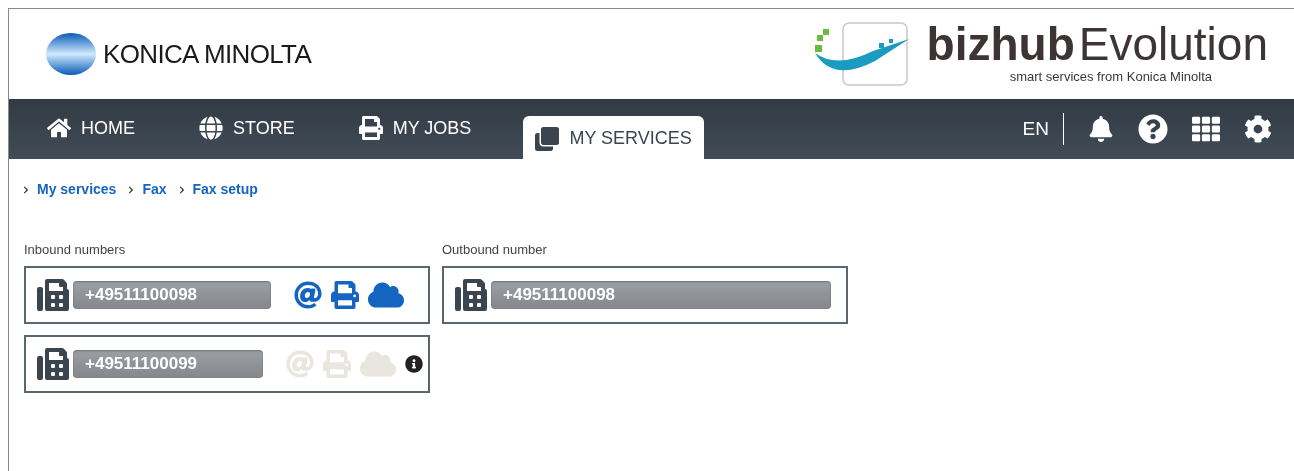 This screenshot has width=1294, height=471. Describe the element at coordinates (91, 129) in the screenshot. I see `nav-tab: HOME` at that location.